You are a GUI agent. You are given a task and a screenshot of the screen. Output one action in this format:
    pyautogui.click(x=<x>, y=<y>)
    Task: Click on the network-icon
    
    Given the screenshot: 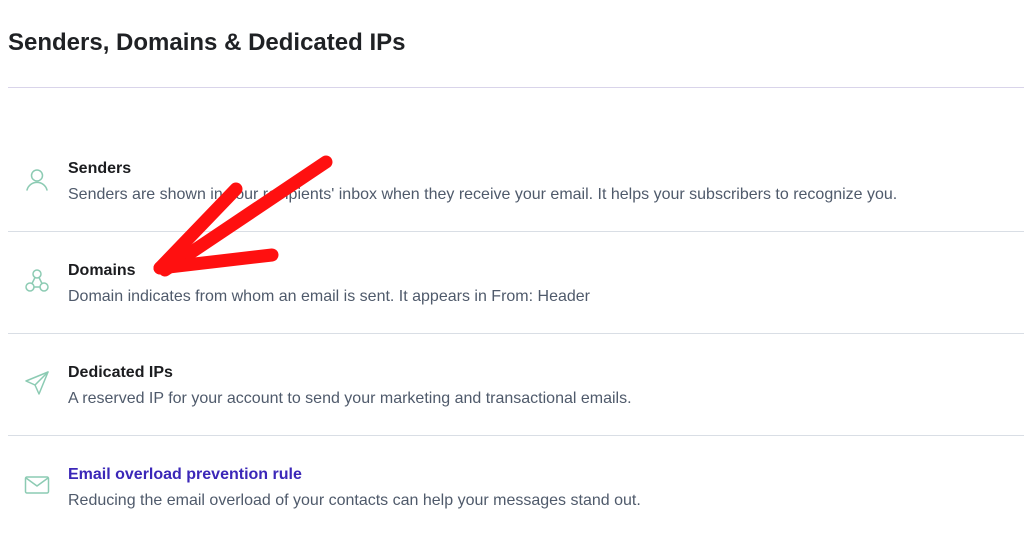 What is the action you would take?
    pyautogui.click(x=37, y=281)
    